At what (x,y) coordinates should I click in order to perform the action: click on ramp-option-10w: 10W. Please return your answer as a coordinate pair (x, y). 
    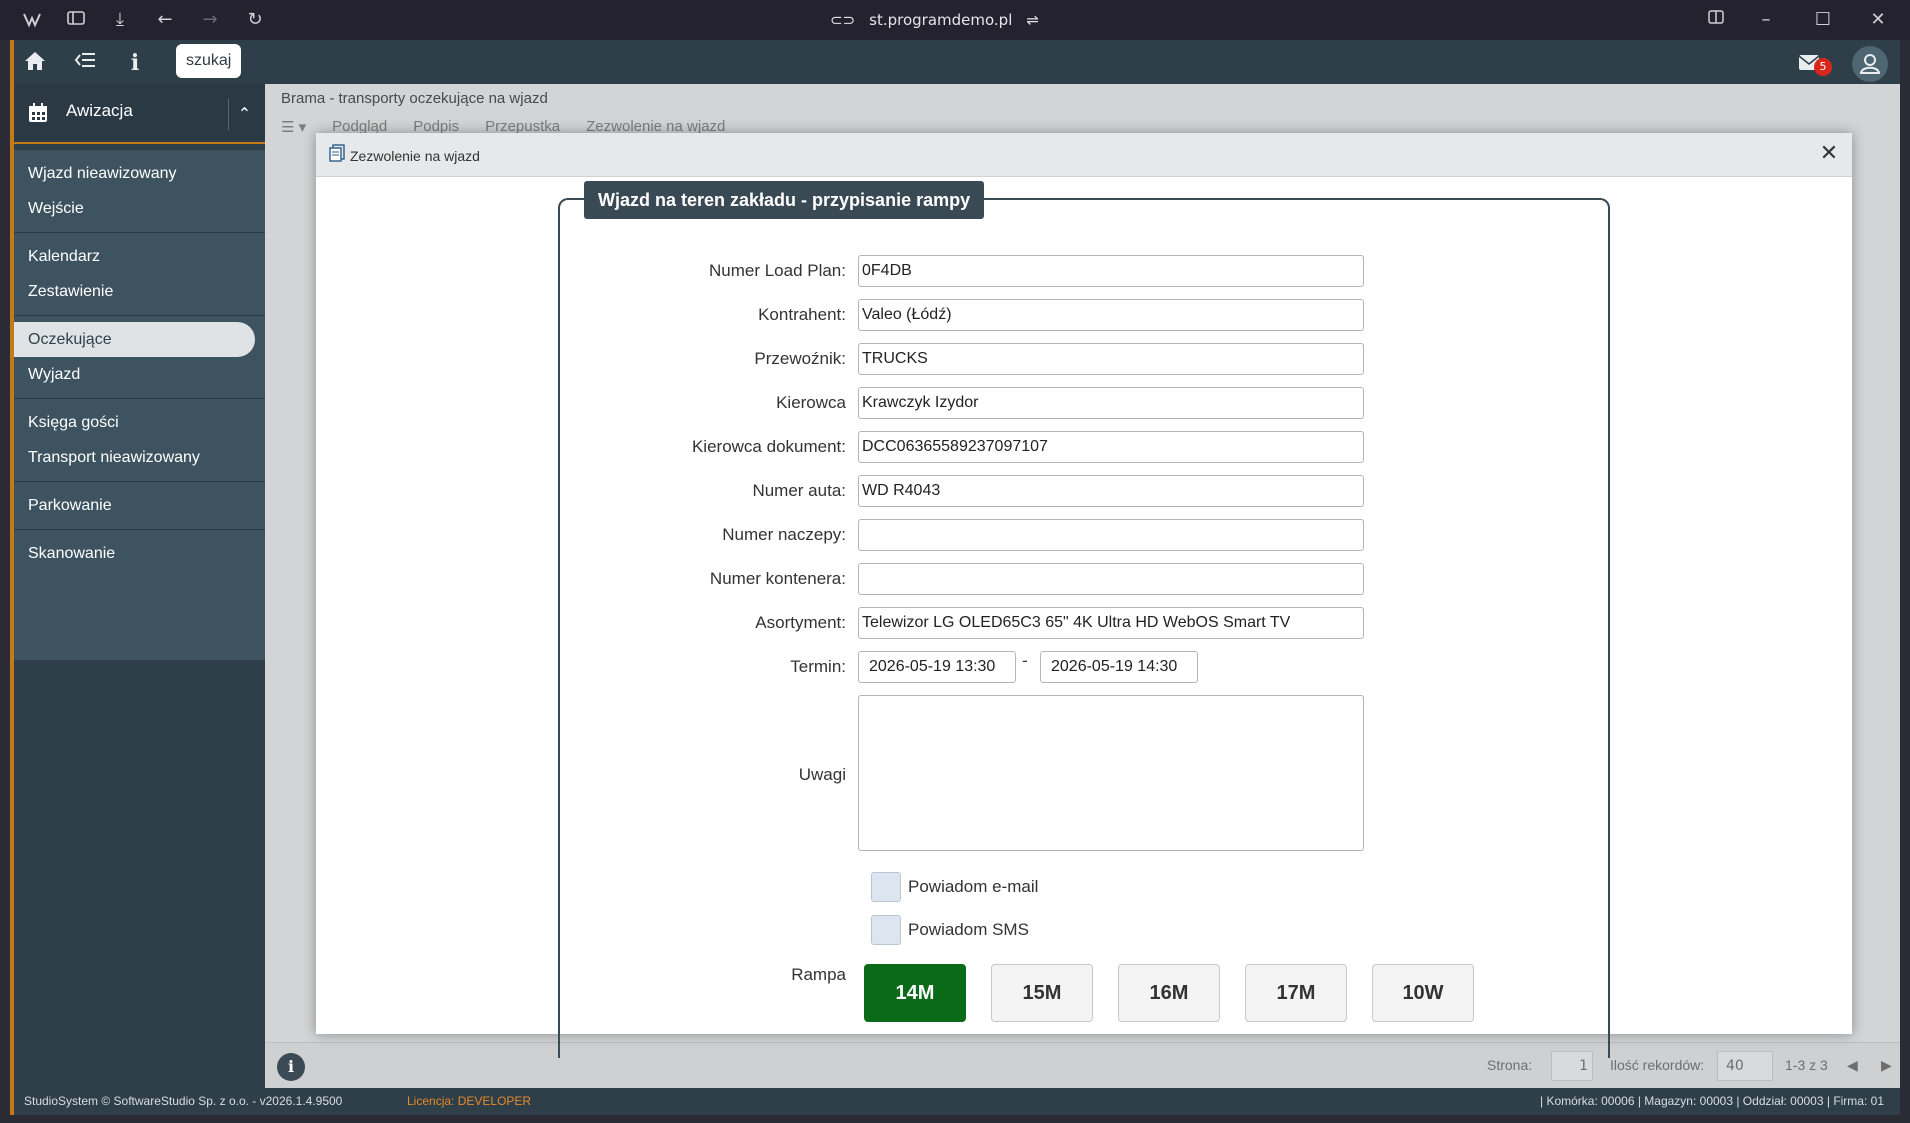
    Looking at the image, I should click on (1423, 993).